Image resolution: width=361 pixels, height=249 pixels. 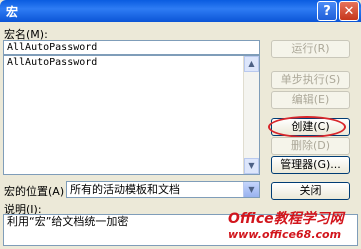 I want to click on location-selected: 所有的活动模板和文档, so click(x=125, y=189).